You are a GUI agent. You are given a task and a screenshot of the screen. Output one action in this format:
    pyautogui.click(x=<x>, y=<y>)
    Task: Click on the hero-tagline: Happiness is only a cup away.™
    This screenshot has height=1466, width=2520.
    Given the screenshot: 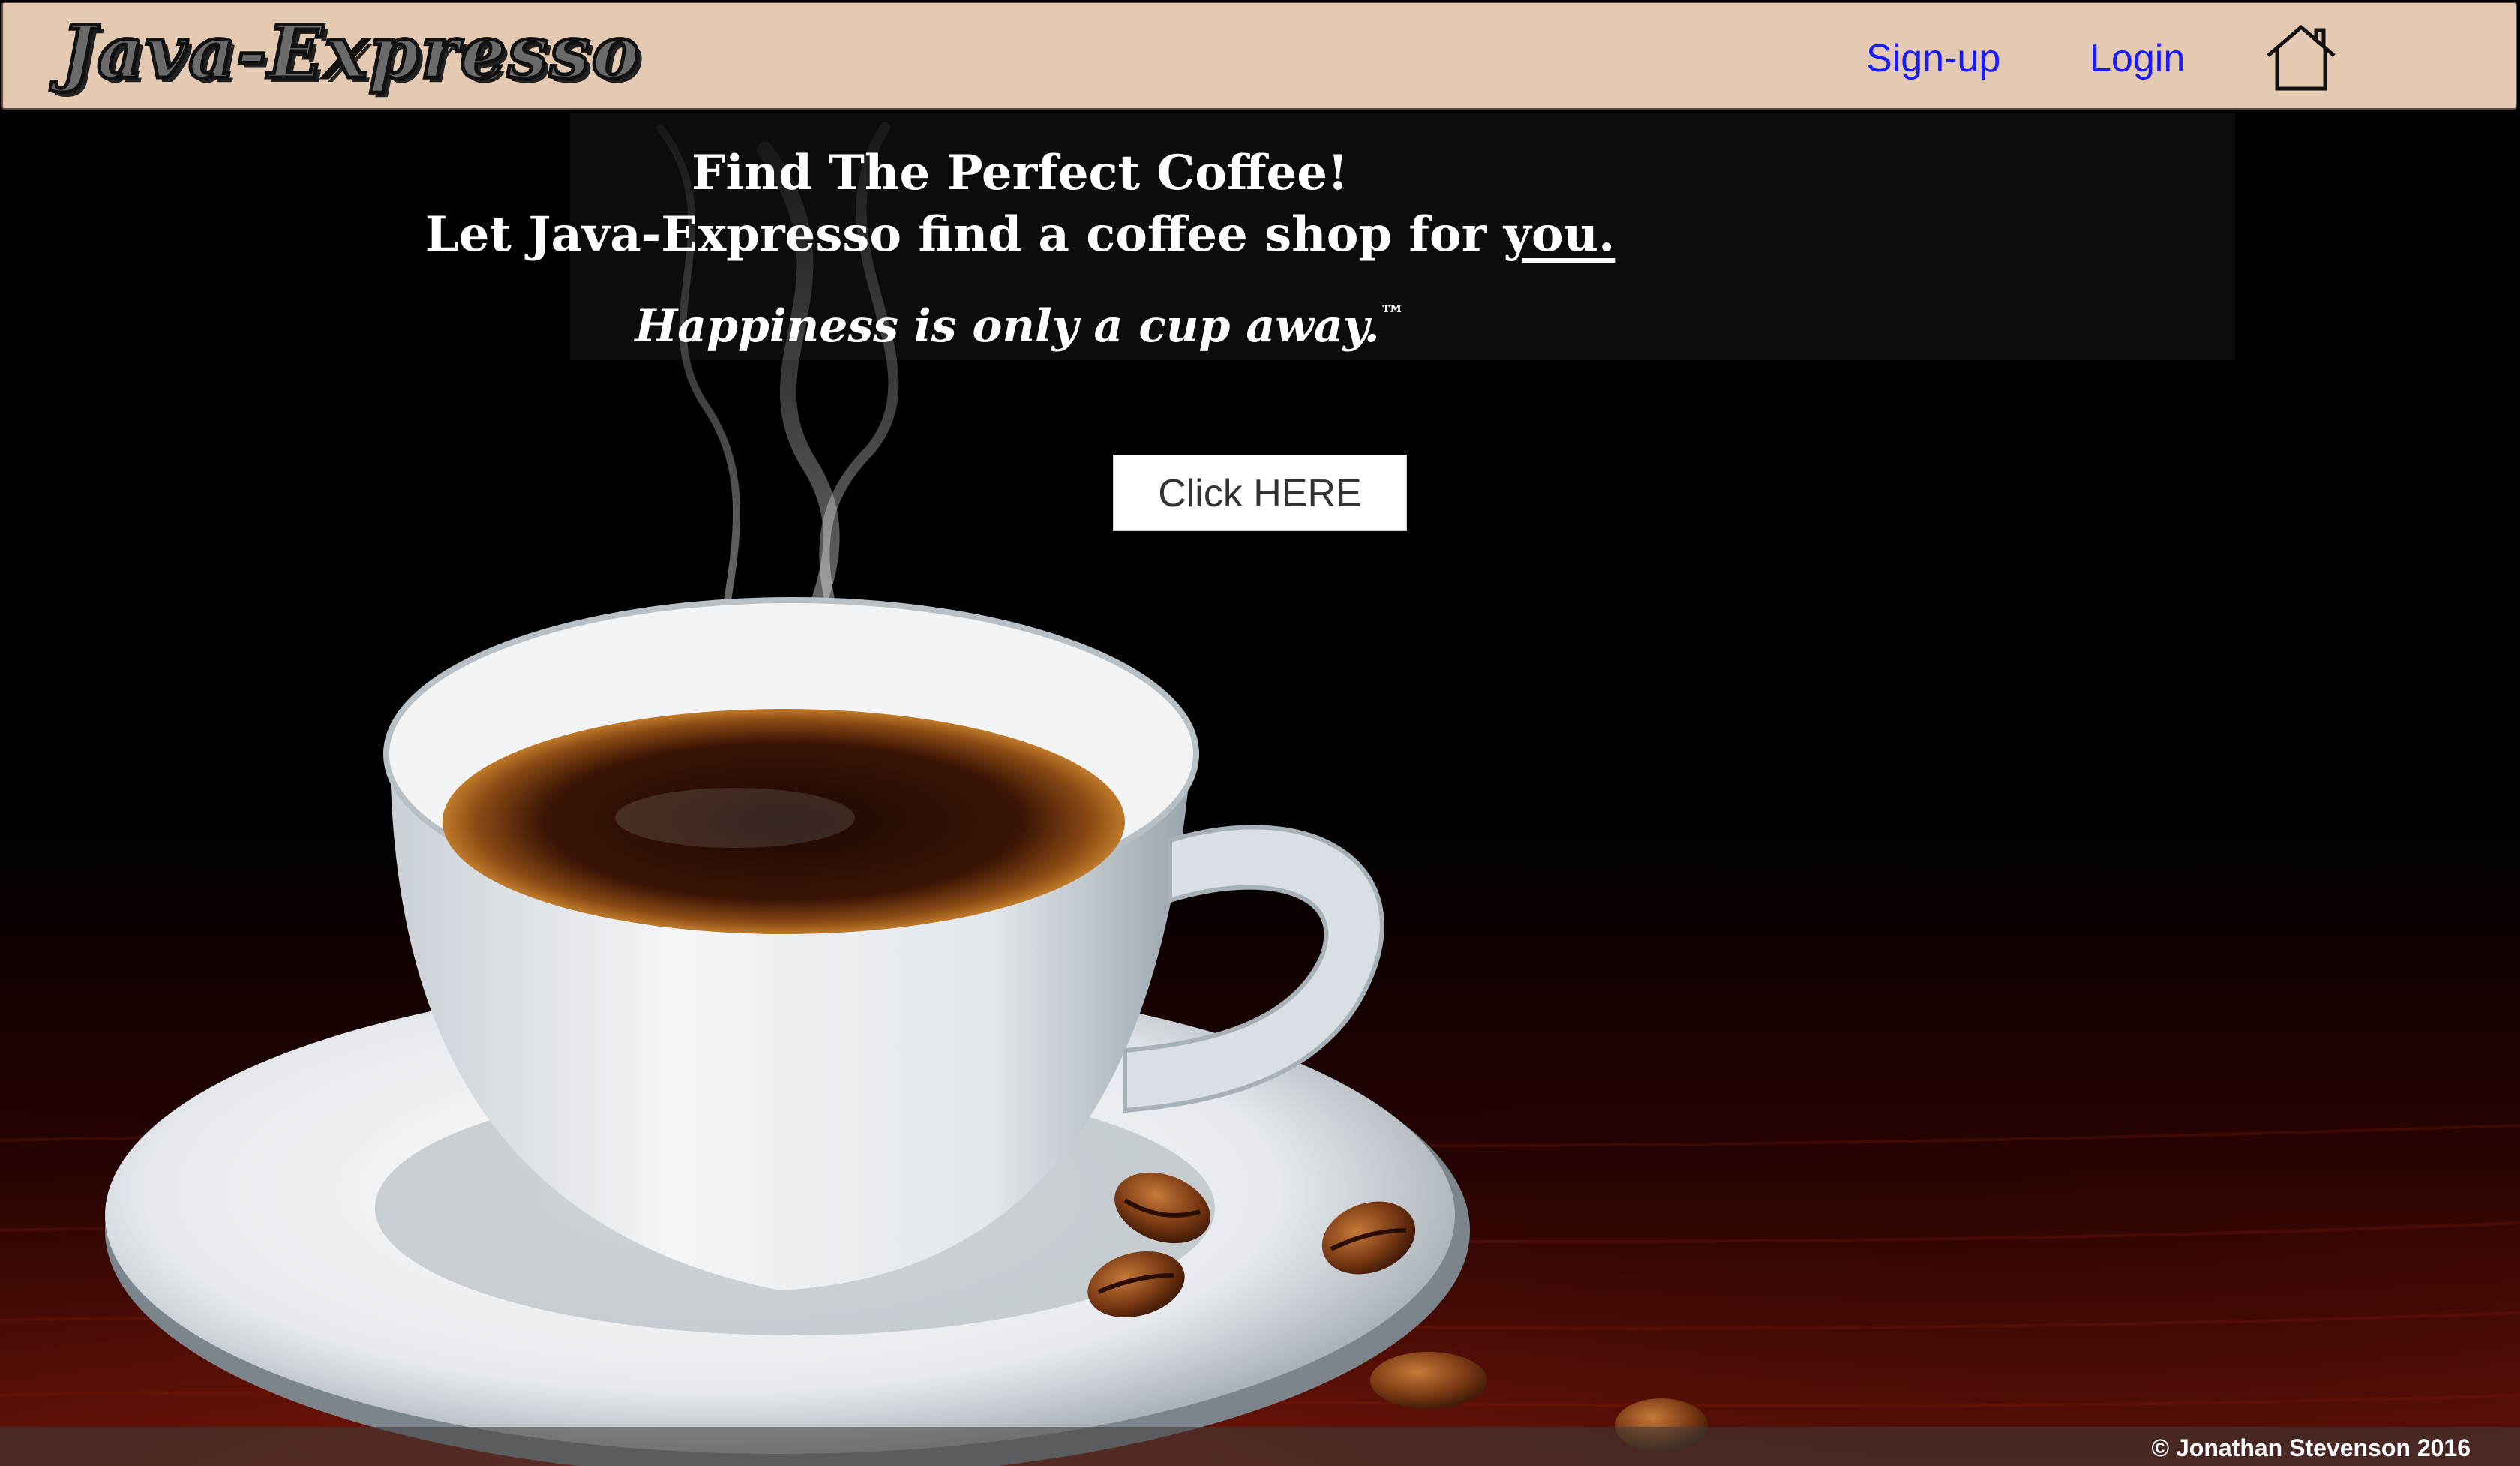 What is the action you would take?
    pyautogui.click(x=1140, y=320)
    